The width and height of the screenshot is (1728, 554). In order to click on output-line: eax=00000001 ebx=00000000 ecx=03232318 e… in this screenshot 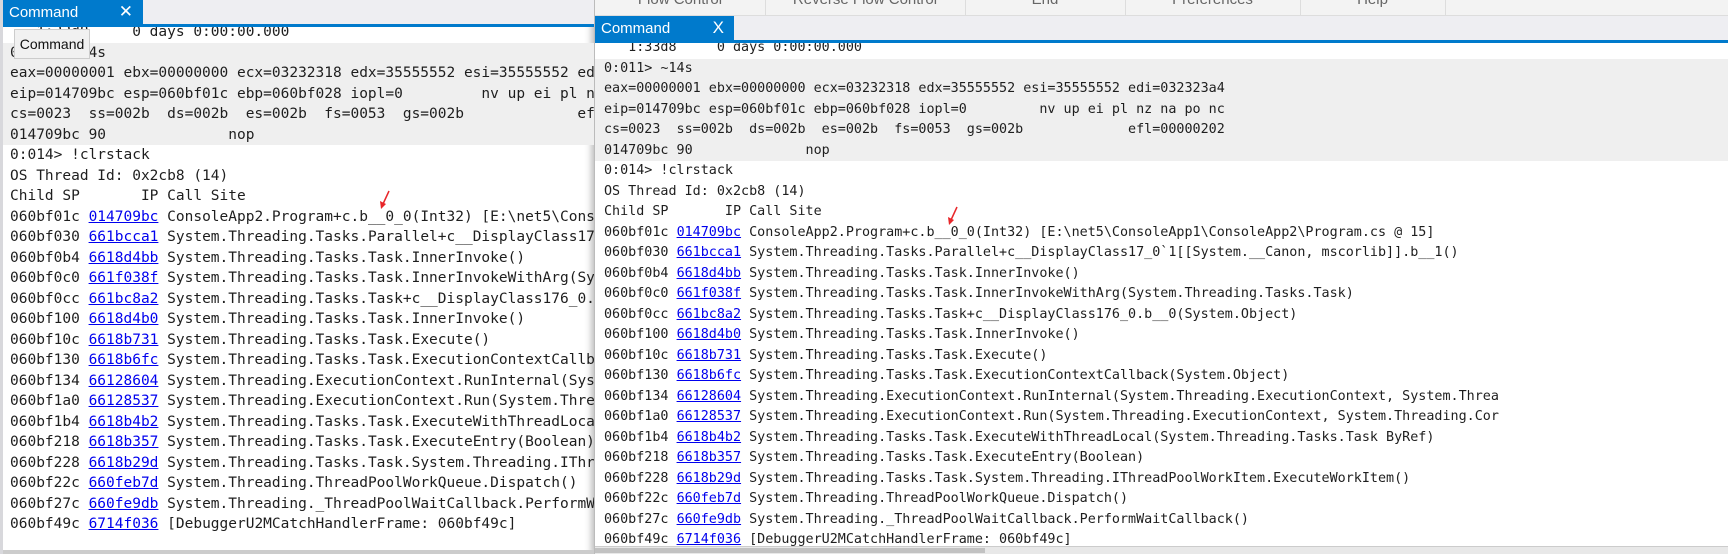, I will do `click(1161, 89)`.